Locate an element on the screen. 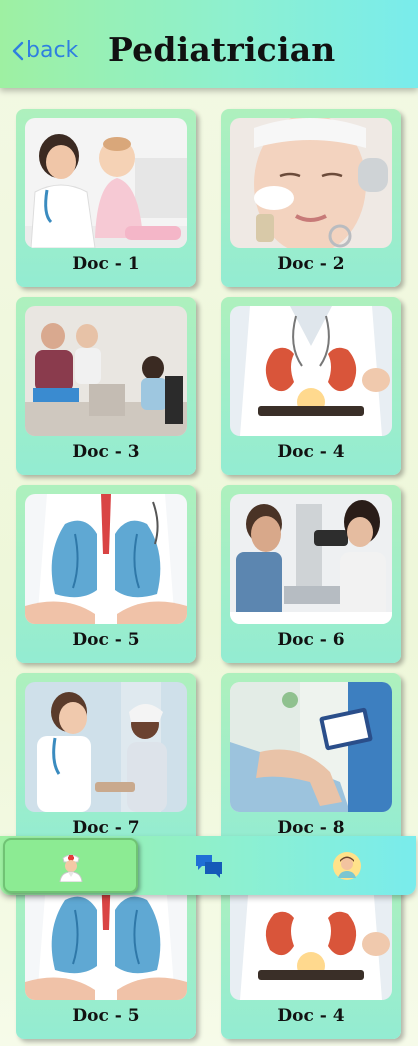  doctor-card: Doc - 4 is located at coordinates (311, 386).